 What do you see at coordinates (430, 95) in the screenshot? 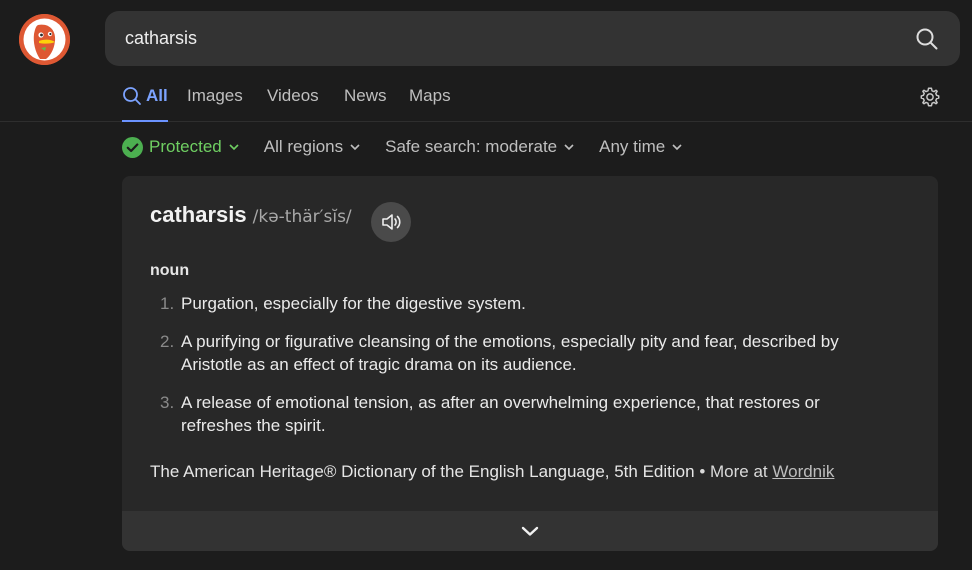
I see `tab-label: Maps` at bounding box center [430, 95].